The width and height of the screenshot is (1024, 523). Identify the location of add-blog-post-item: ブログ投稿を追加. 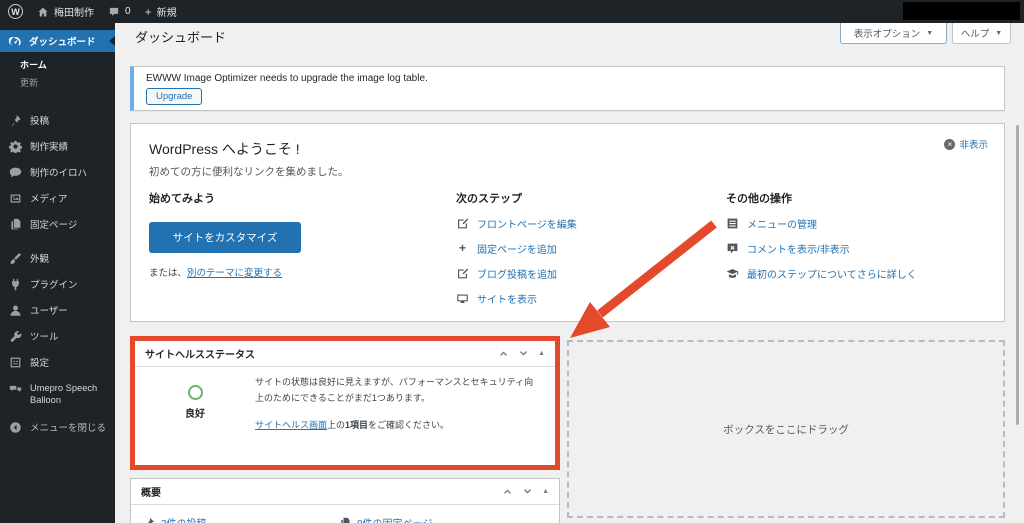
(586, 273).